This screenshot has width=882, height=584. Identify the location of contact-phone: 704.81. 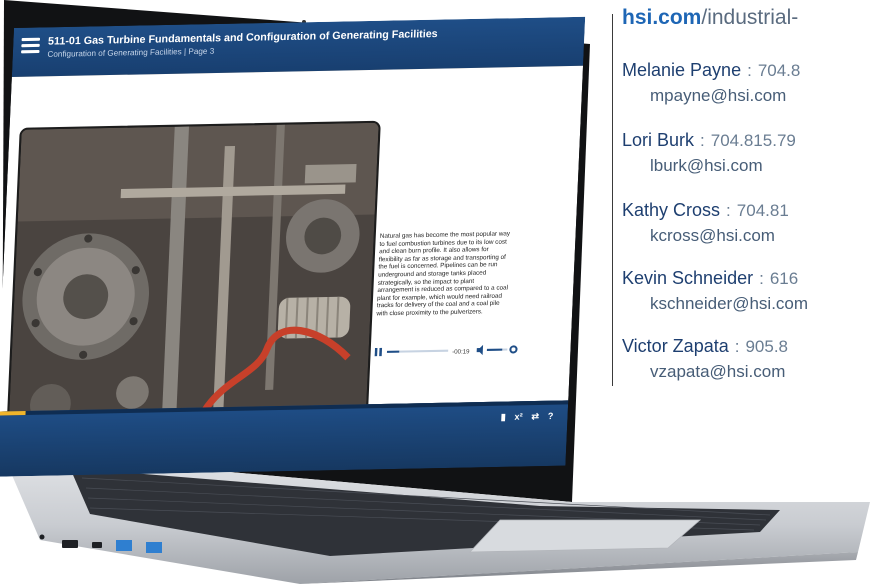
(762, 210).